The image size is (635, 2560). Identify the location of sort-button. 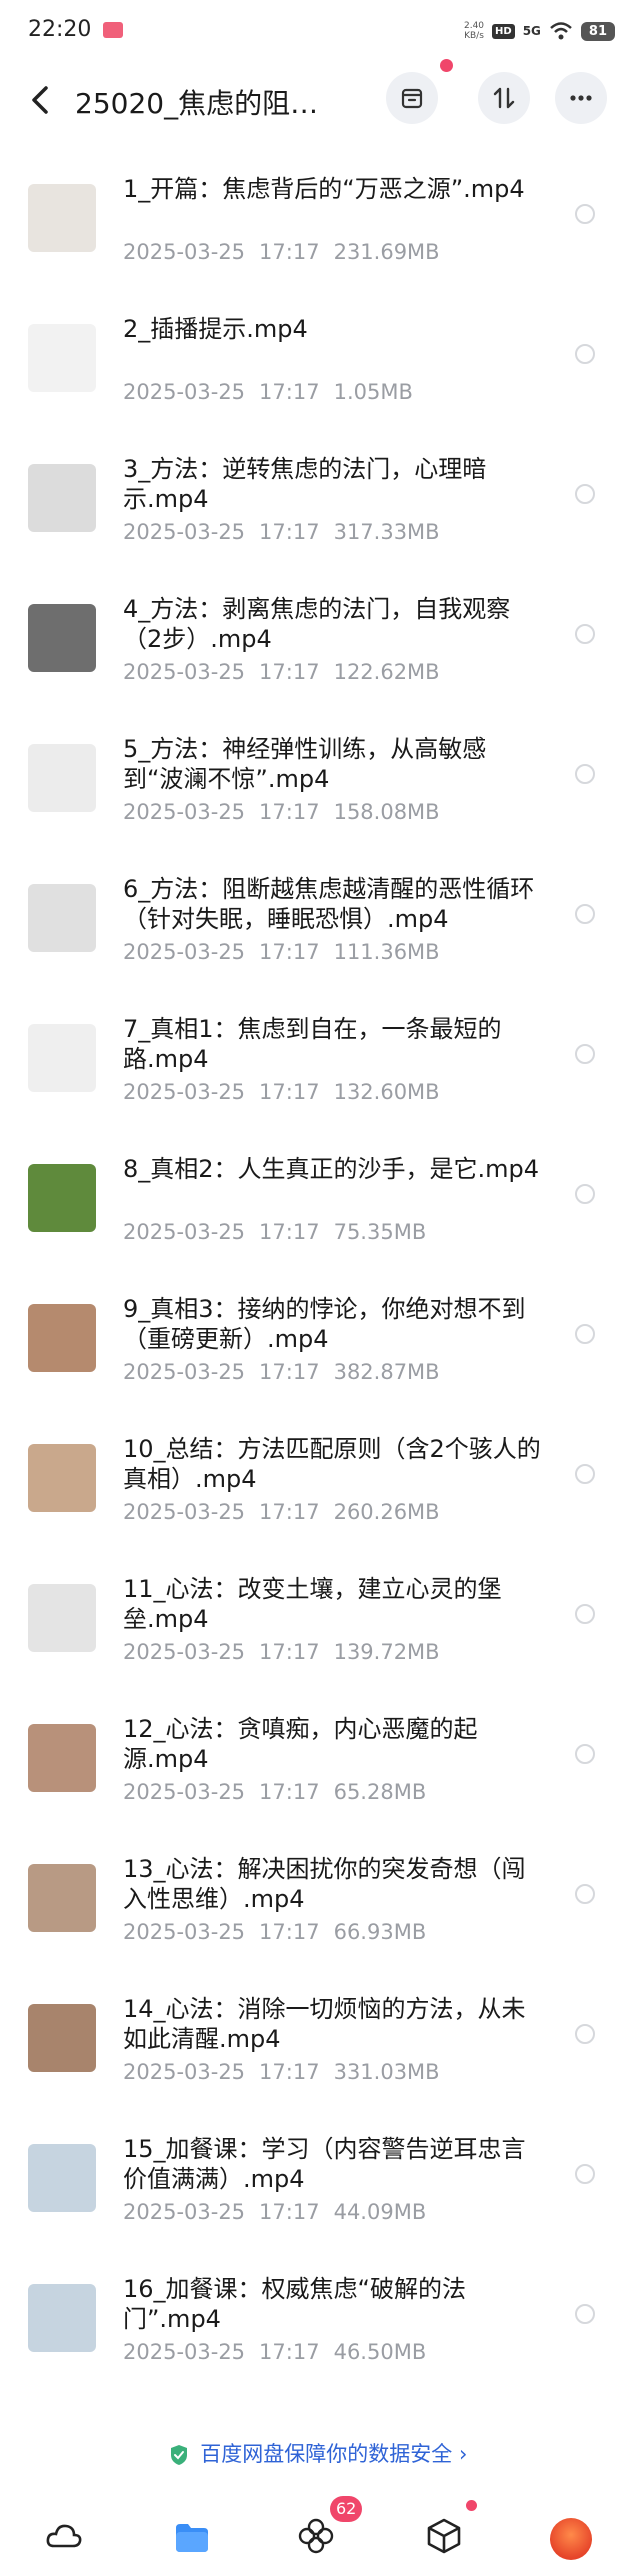
(504, 98).